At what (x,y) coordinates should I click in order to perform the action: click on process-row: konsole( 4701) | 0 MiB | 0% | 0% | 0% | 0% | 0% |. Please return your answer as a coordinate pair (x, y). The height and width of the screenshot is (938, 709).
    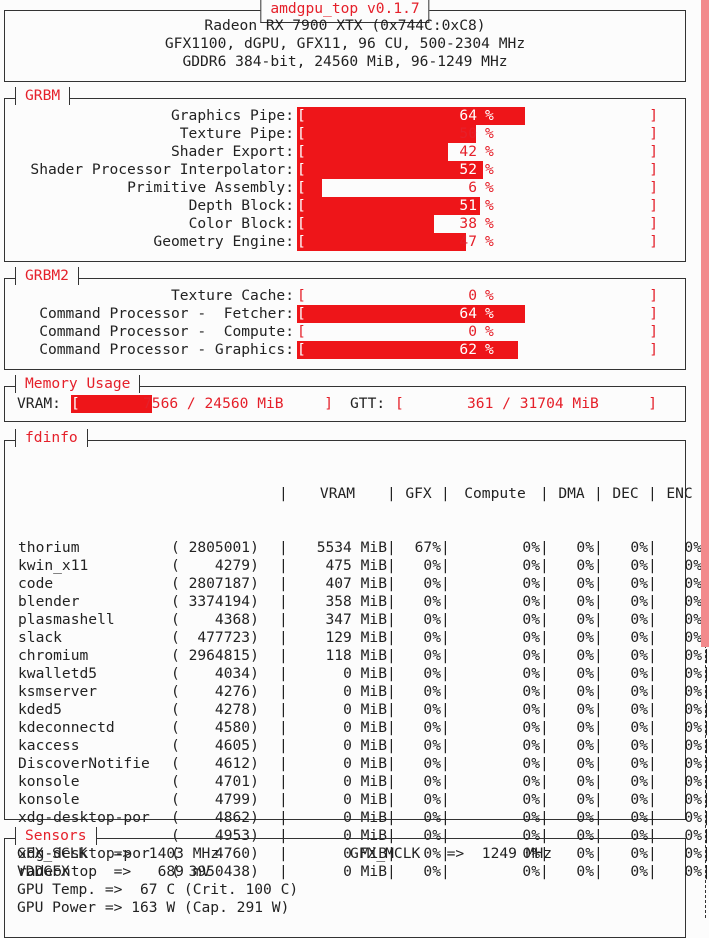
    Looking at the image, I should click on (363, 782).